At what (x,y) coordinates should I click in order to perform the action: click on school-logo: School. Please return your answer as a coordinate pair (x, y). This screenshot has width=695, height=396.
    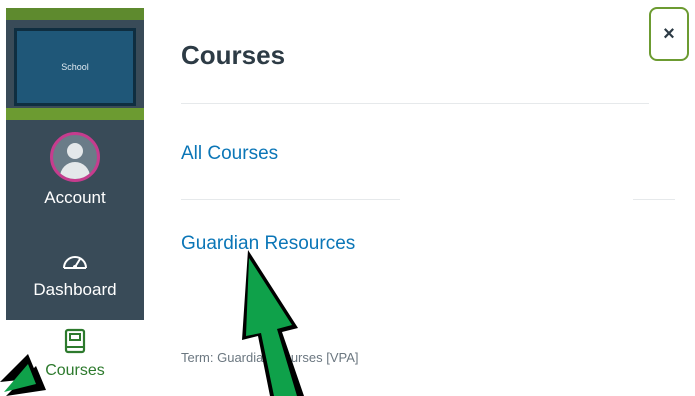
    Looking at the image, I should click on (75, 67).